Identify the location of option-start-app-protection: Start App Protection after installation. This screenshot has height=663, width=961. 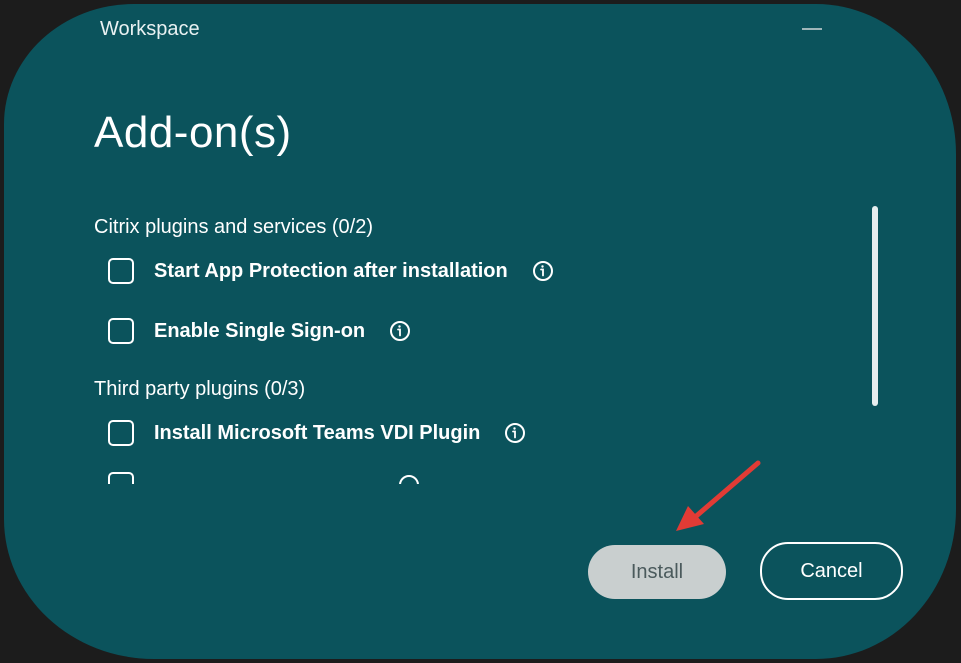
(331, 271).